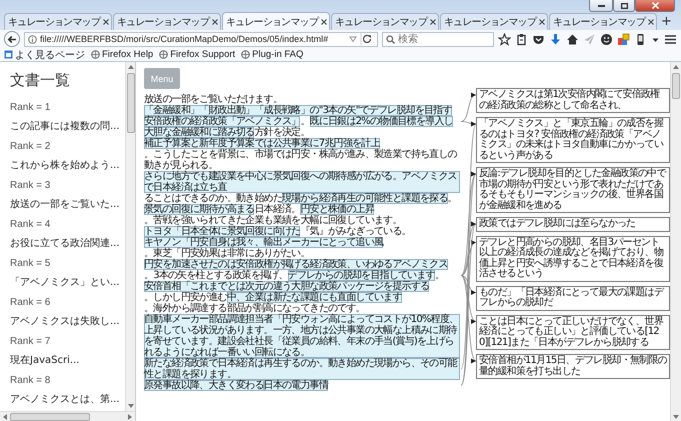  I want to click on sentence-fragment: 。苦戦を強いられてきた企業も業績を大幅に回復しています。, so click(273, 220).